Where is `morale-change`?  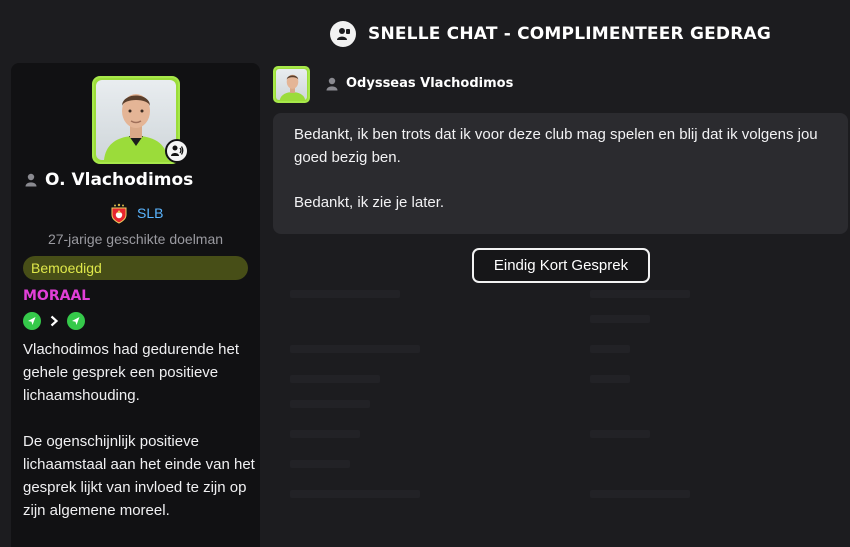
morale-change is located at coordinates (54, 321).